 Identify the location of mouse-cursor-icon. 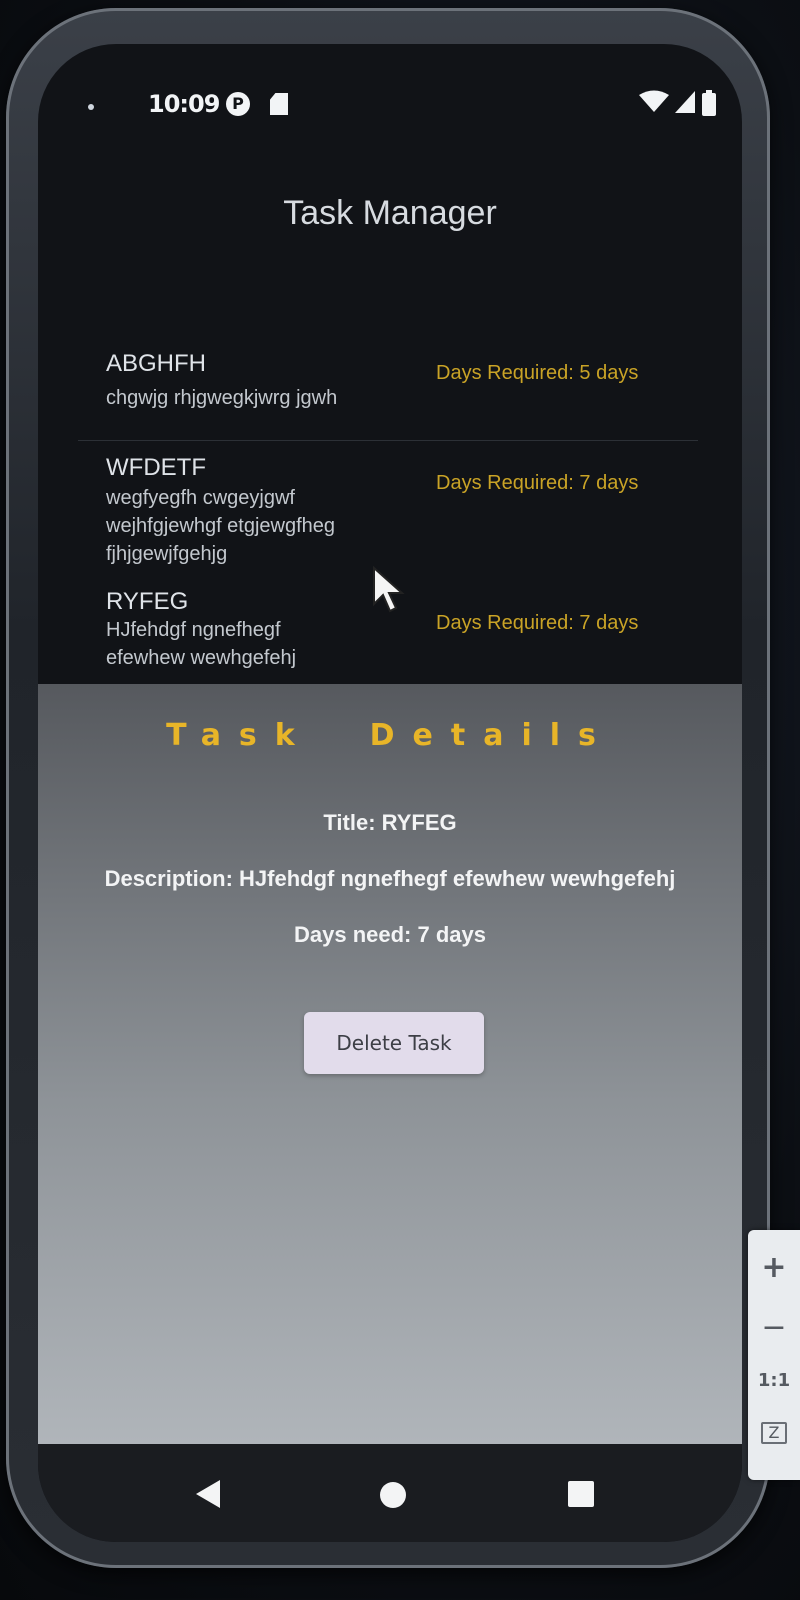
(389, 589).